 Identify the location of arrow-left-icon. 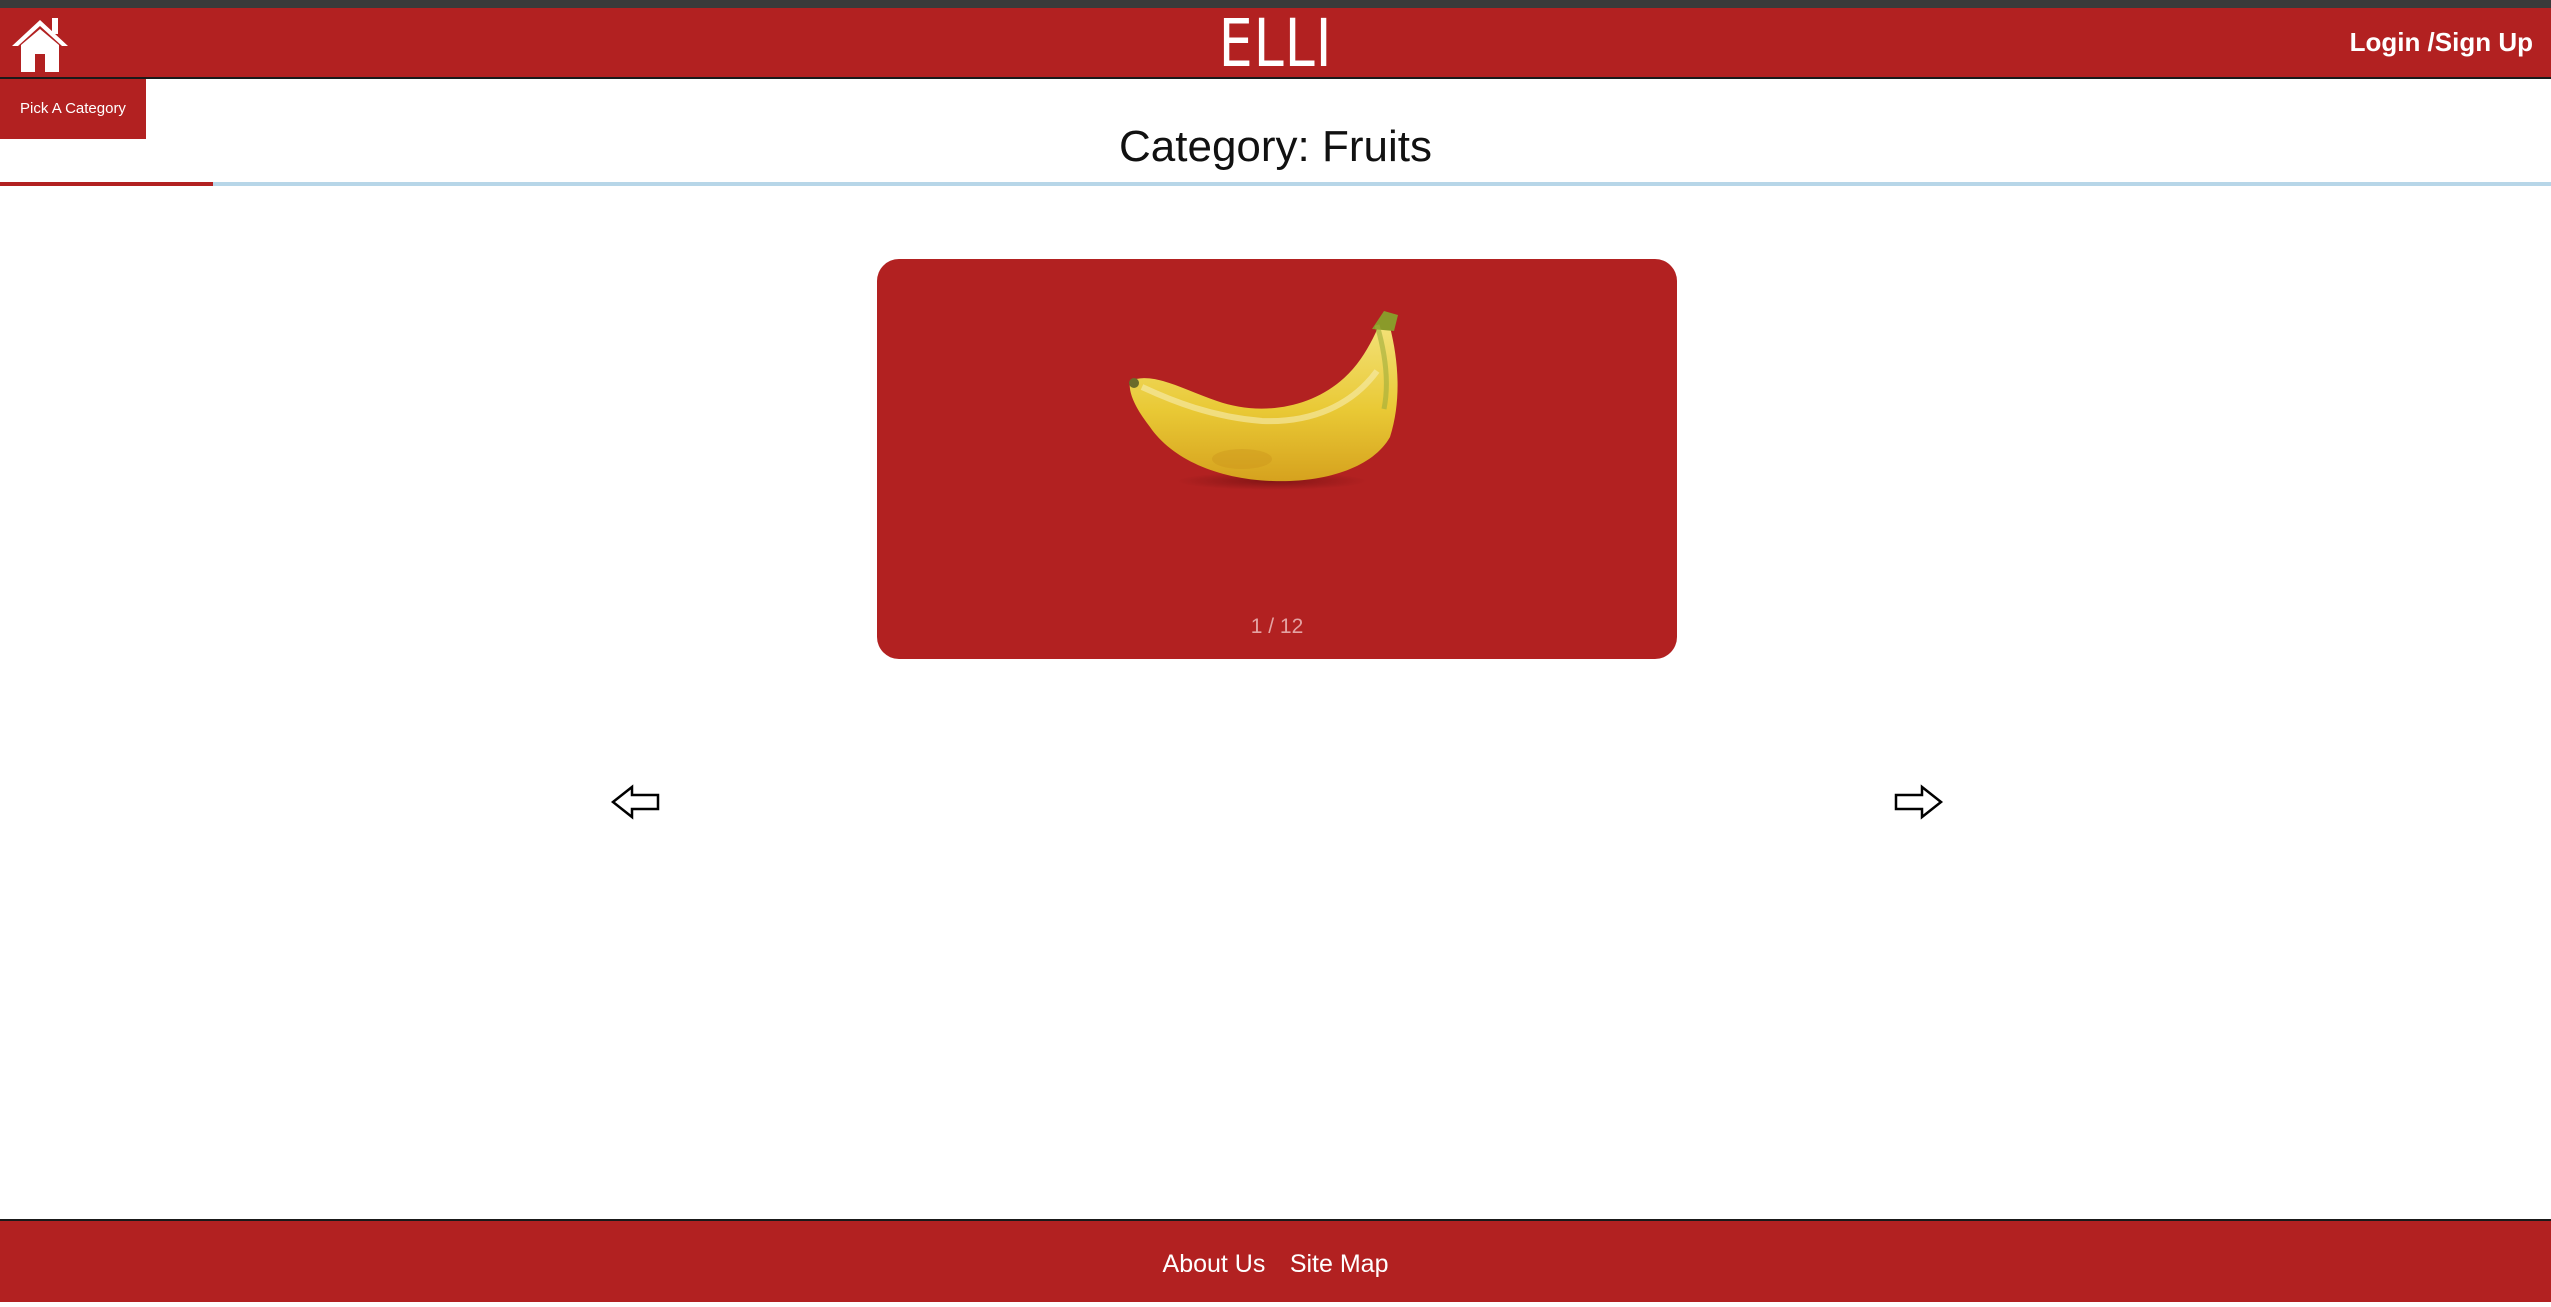
(635, 802).